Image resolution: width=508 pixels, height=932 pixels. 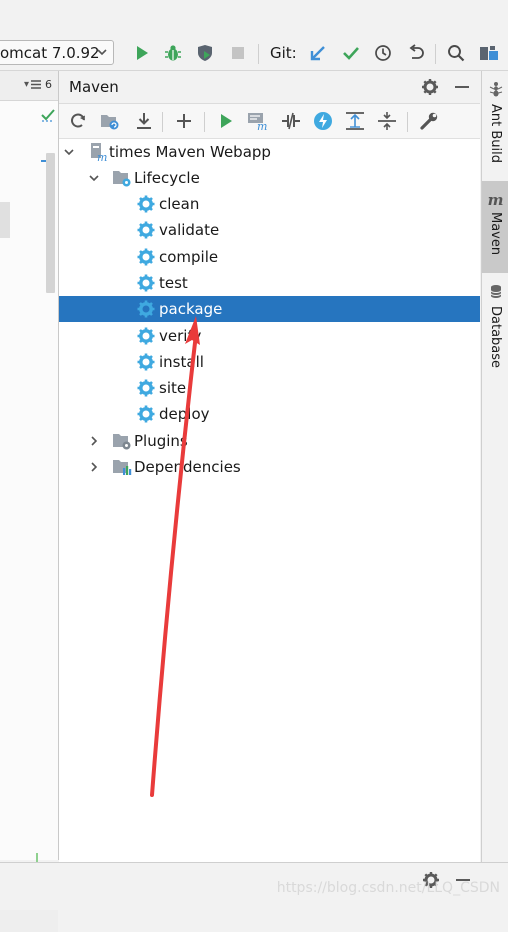 I want to click on bottom-bar: https://blog.csdn.net/LLQ_CSDN, so click(x=254, y=886).